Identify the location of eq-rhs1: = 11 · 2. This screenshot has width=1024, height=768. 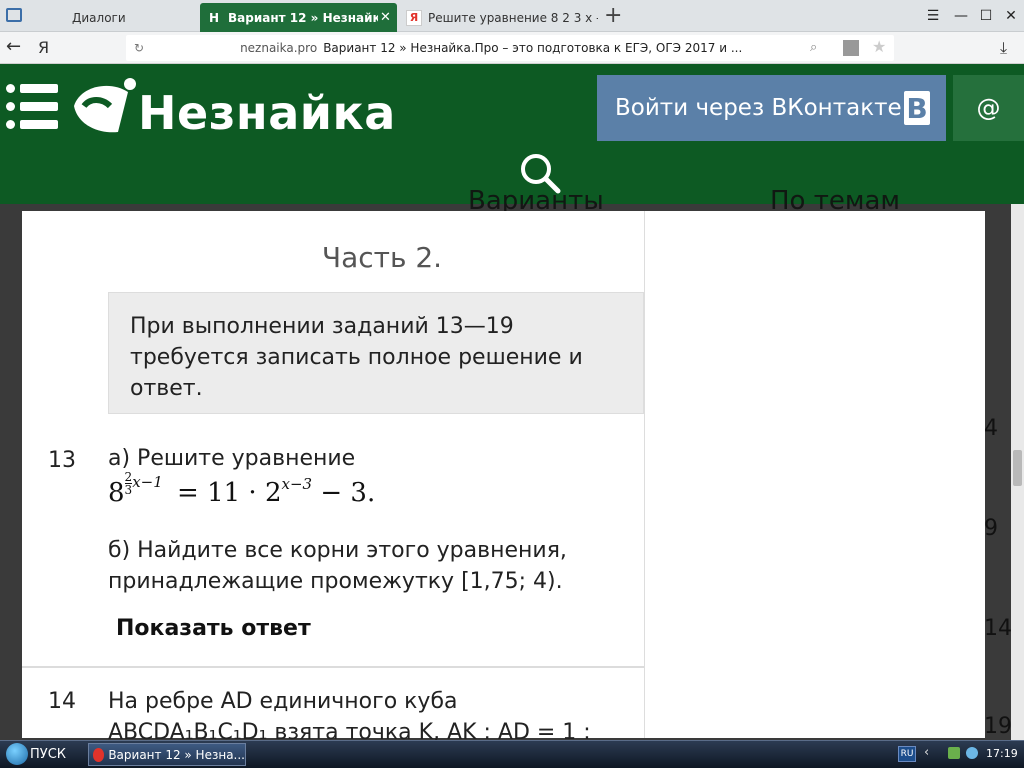
(229, 493).